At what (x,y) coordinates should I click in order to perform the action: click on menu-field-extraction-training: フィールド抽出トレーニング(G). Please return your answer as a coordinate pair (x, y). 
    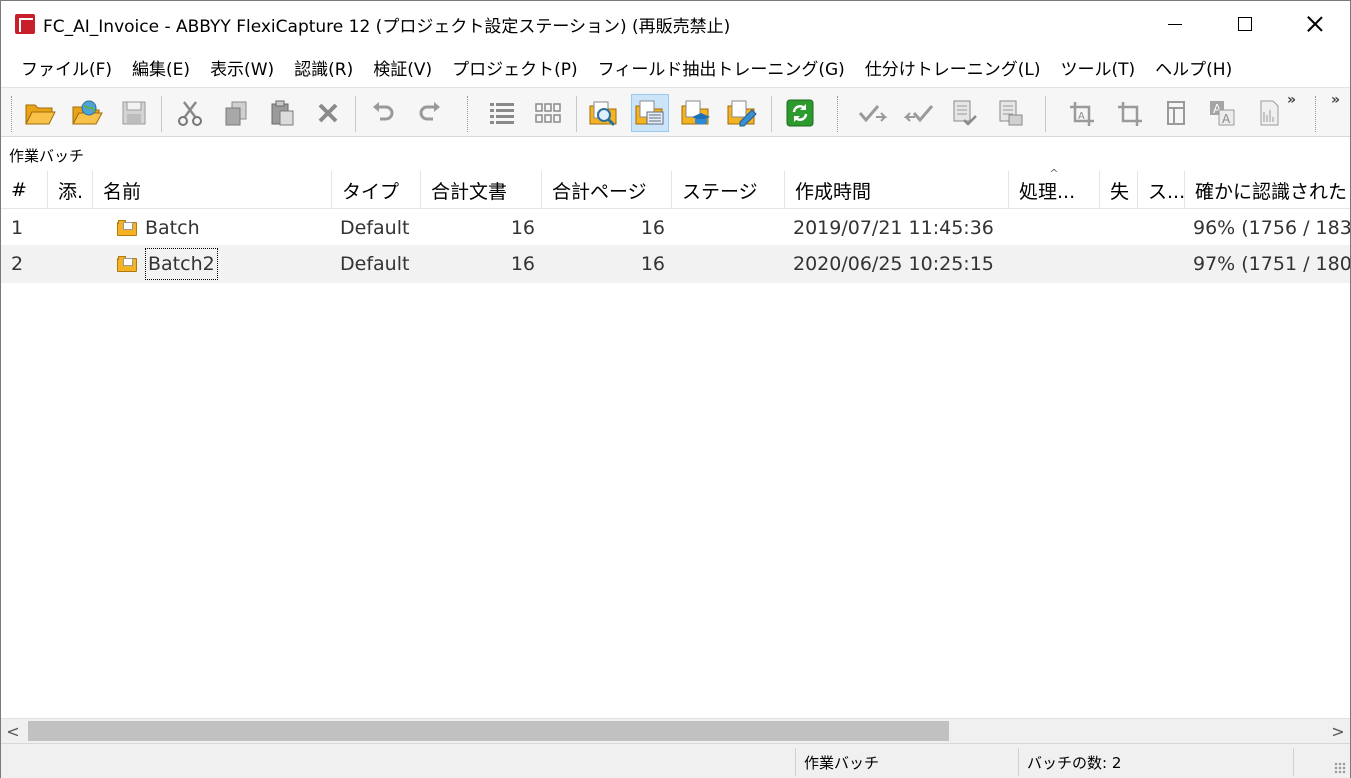
    Looking at the image, I should click on (721, 67).